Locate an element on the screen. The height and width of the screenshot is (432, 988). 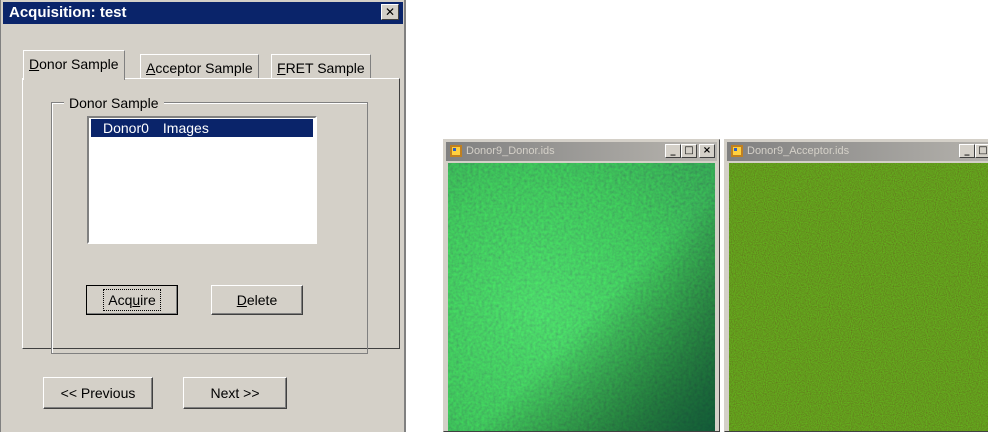
close-button: ✕ is located at coordinates (390, 12).